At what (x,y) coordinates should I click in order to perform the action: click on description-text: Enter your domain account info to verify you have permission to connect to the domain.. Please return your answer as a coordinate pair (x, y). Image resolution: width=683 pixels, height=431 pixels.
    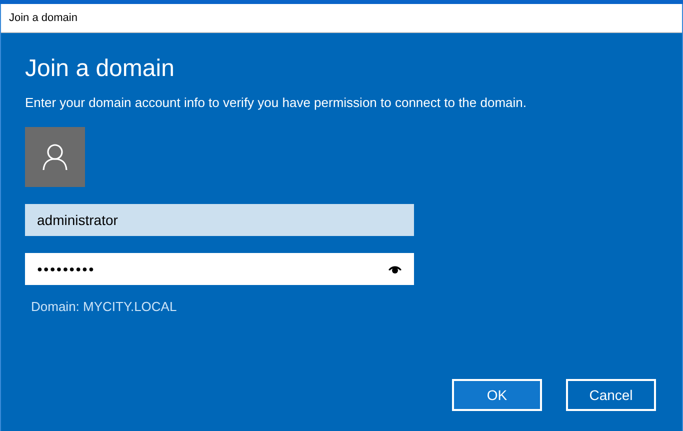
    Looking at the image, I should click on (275, 102).